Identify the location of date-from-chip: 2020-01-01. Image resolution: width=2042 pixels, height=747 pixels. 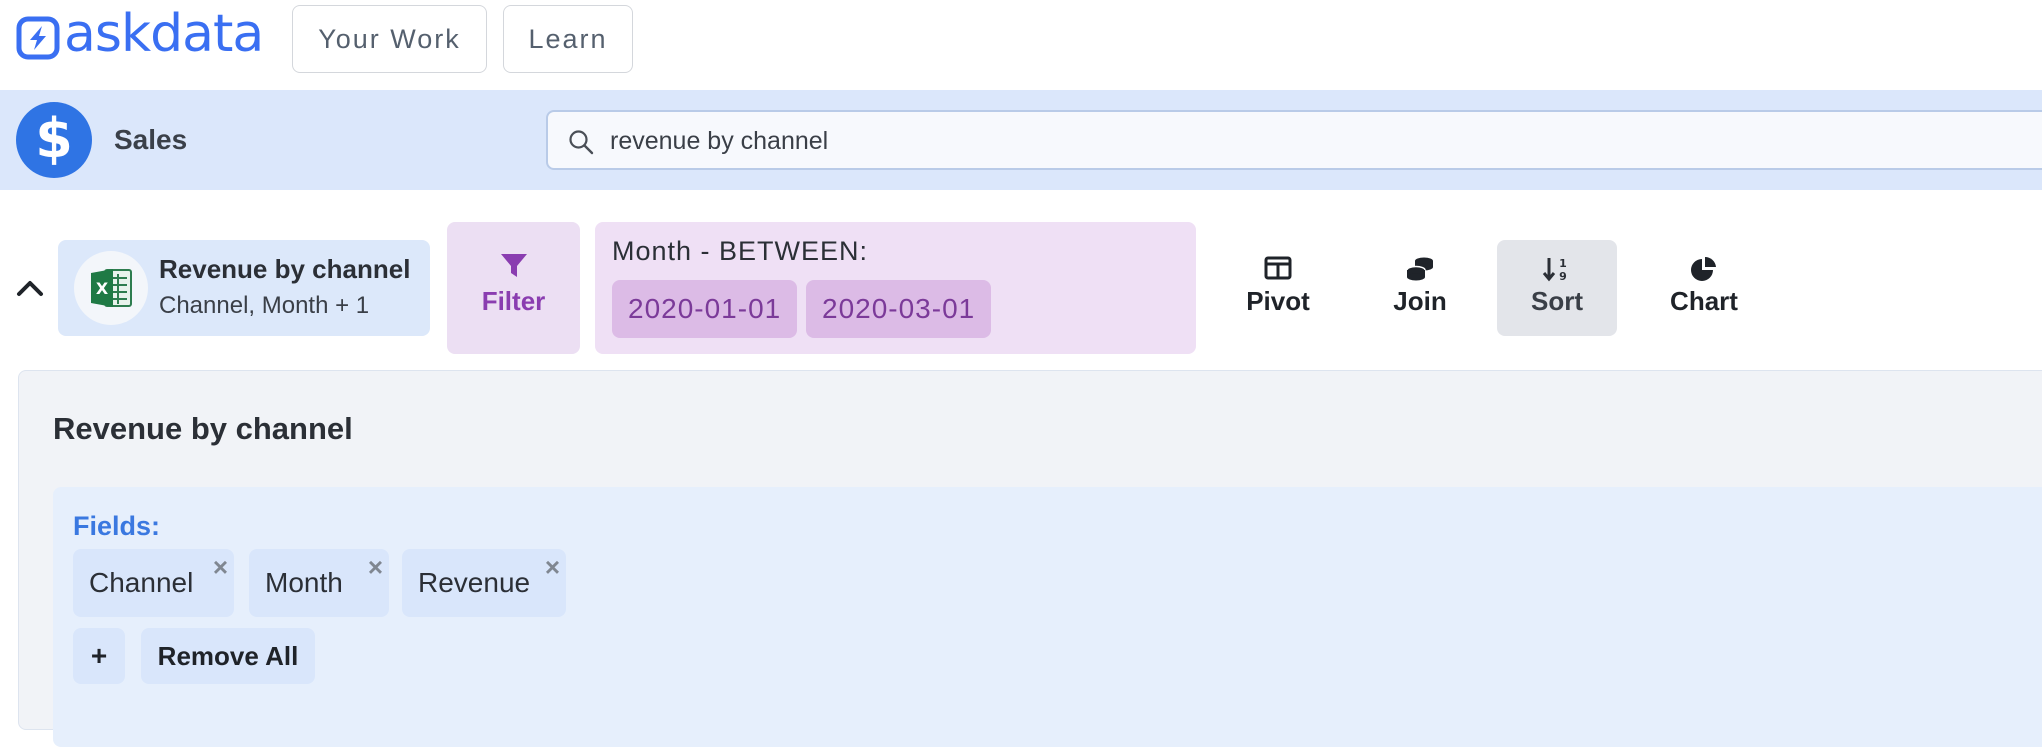
(705, 309).